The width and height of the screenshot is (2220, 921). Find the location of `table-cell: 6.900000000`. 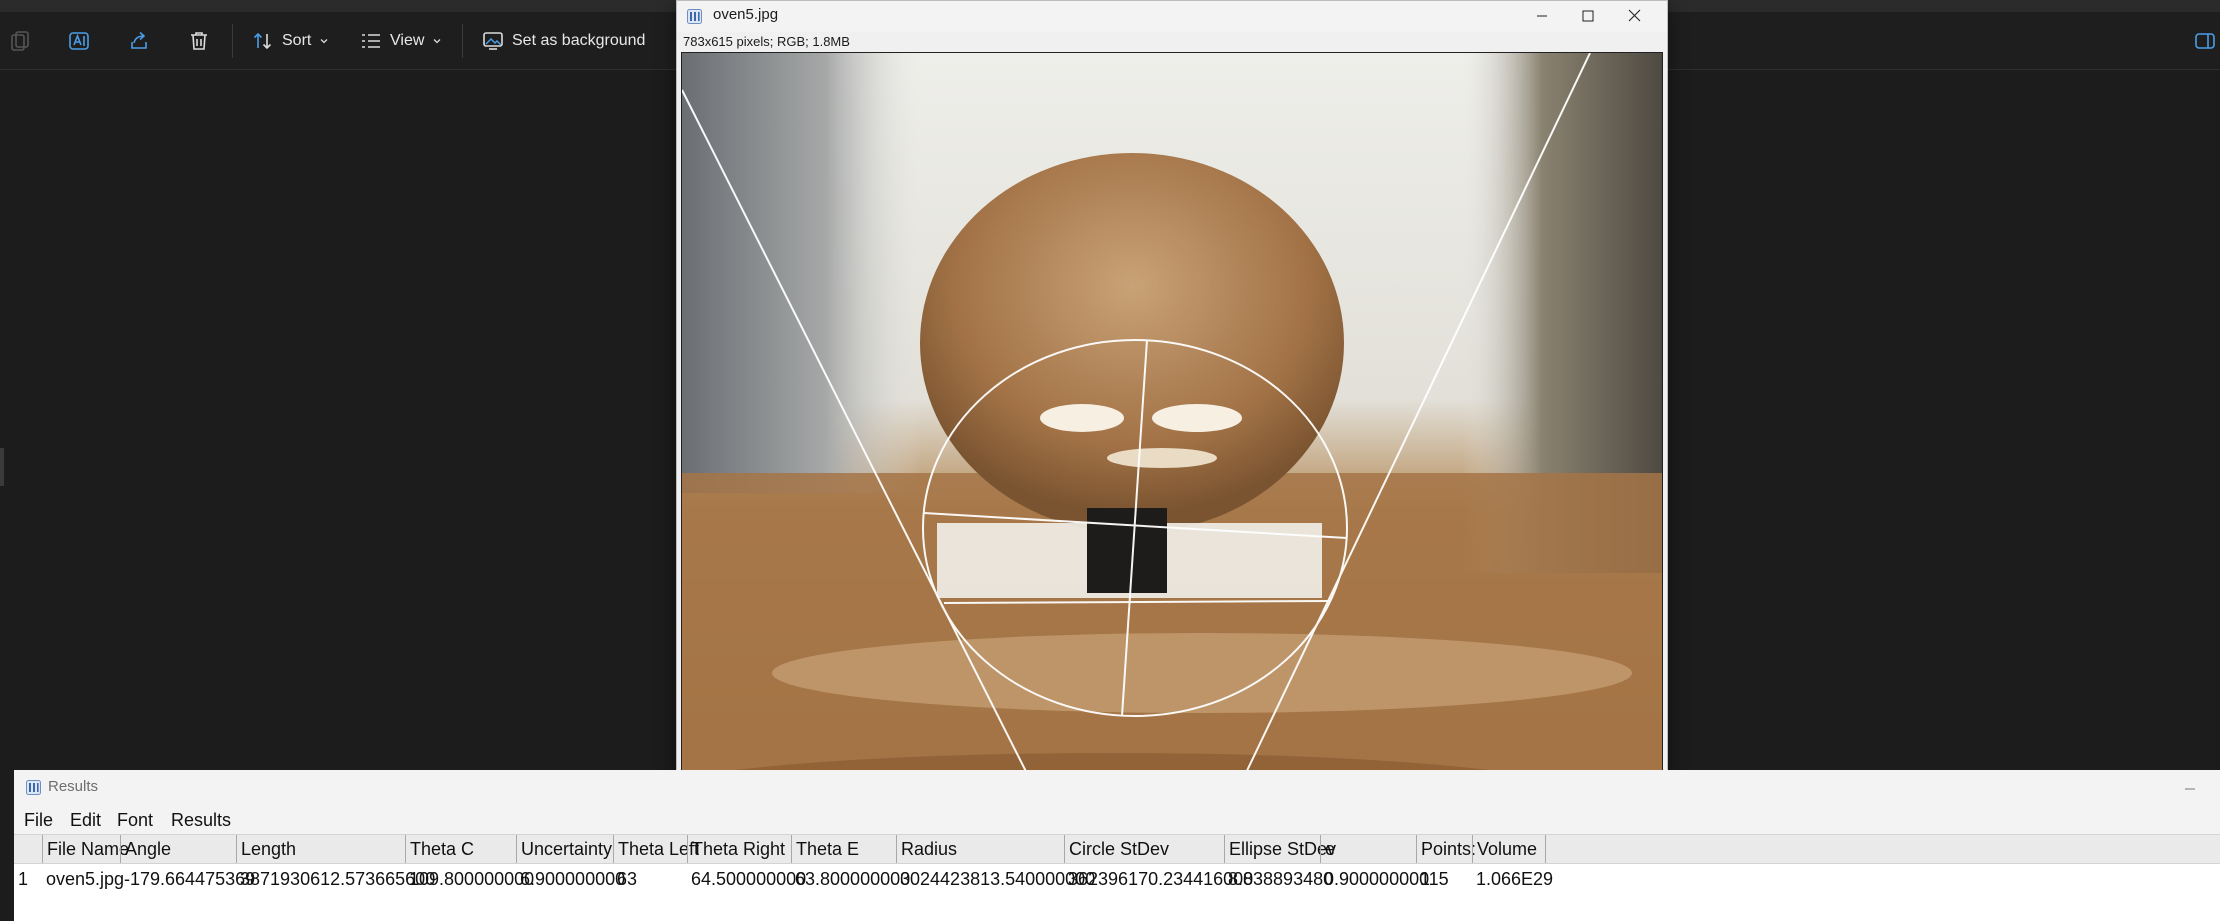

table-cell: 6.900000000 is located at coordinates (573, 879).